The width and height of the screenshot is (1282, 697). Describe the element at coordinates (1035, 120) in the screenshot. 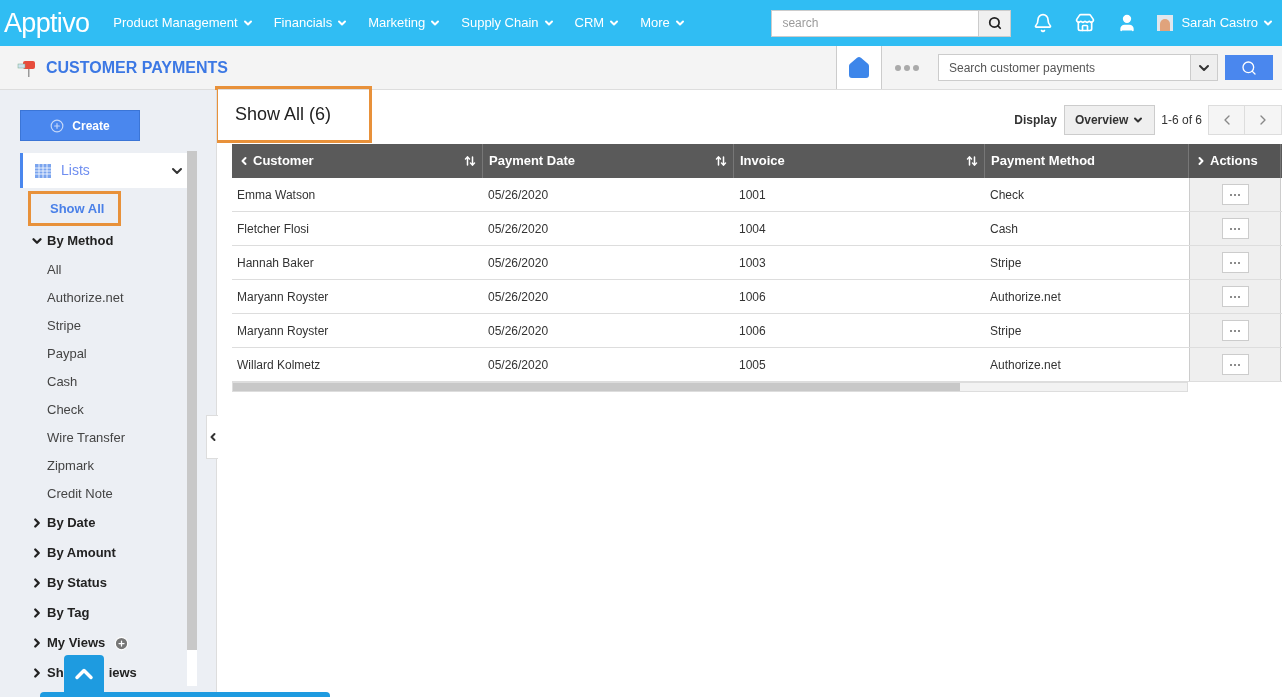

I see `display-label: Display` at that location.